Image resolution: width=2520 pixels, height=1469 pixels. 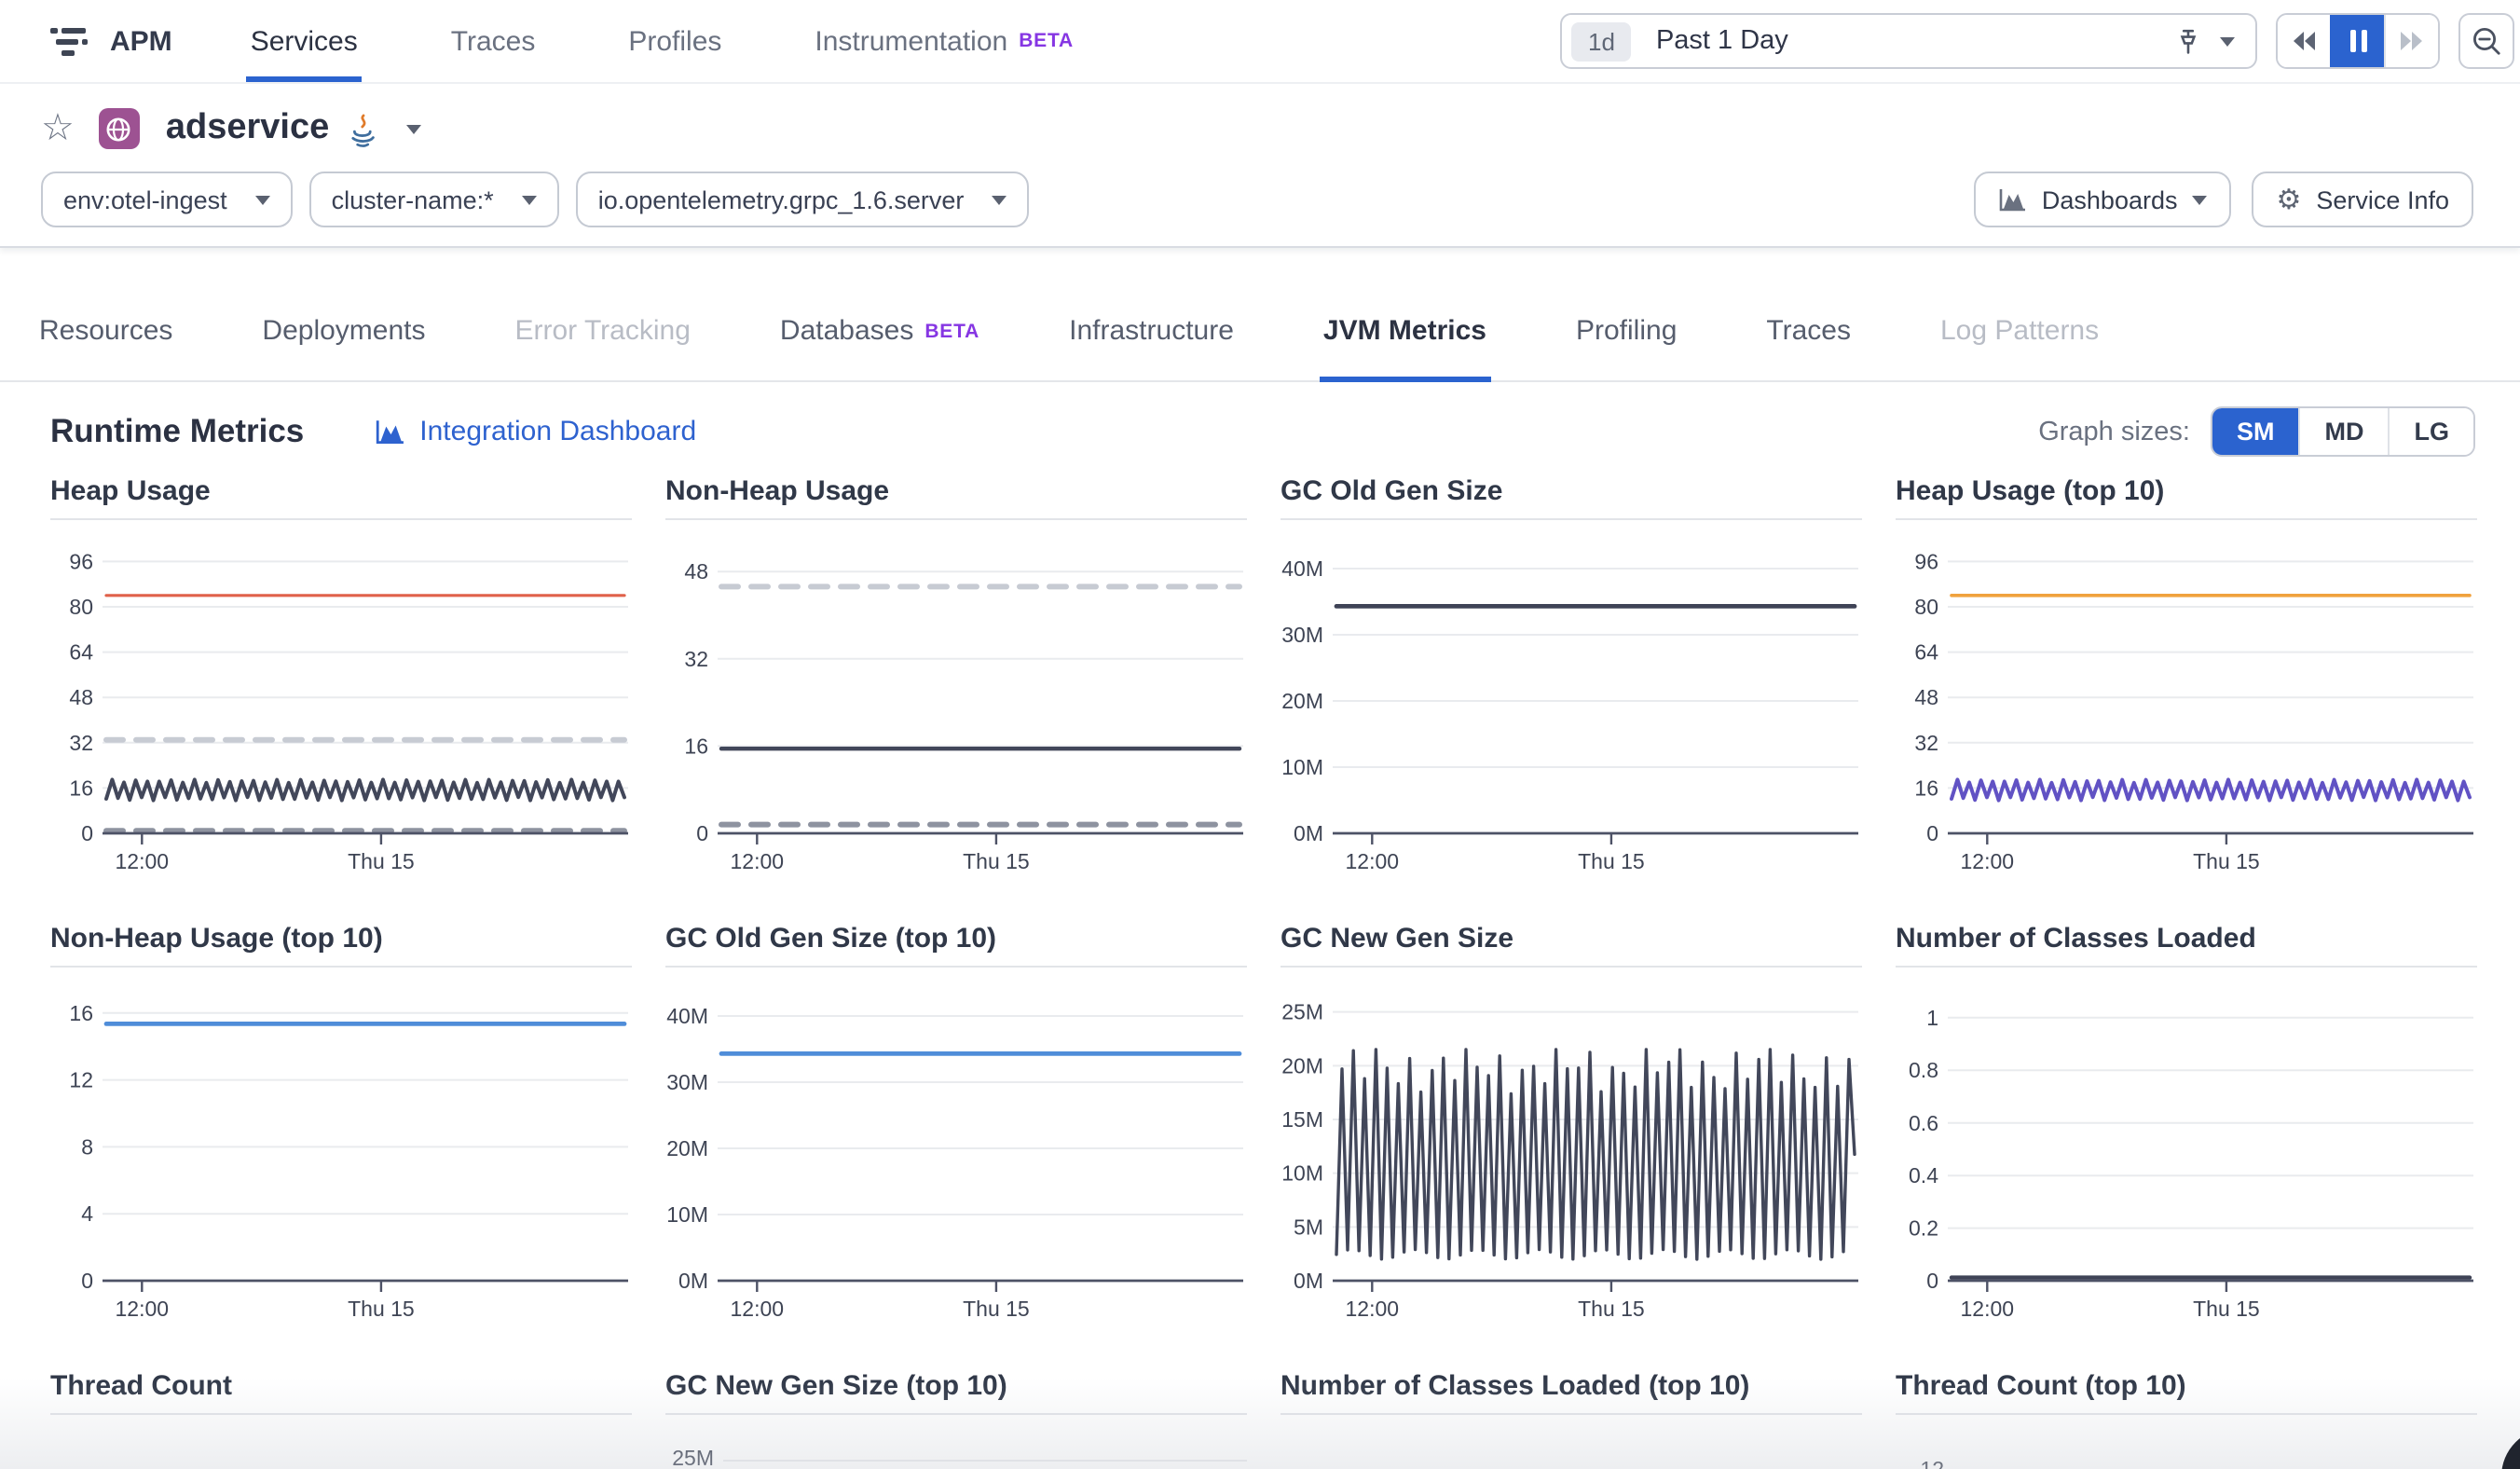 What do you see at coordinates (167, 199) in the screenshot?
I see `filter-pill-env-otel-ingest: env:otel-ingest` at bounding box center [167, 199].